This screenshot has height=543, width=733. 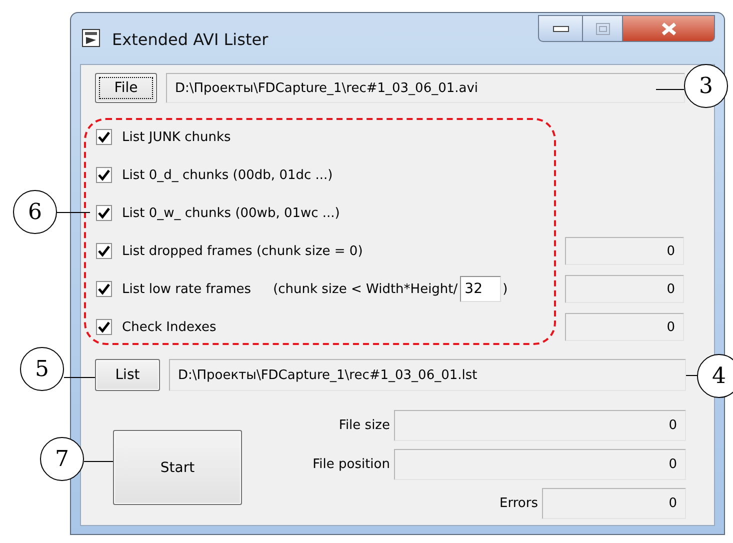 What do you see at coordinates (91, 38) in the screenshot?
I see `app-icon` at bounding box center [91, 38].